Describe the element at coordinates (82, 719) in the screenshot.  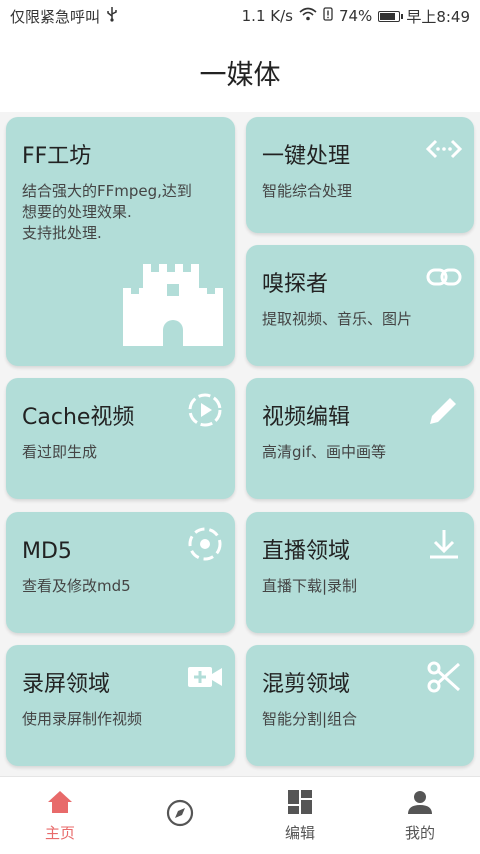
I see `card-description: 使用录屏制作视频` at that location.